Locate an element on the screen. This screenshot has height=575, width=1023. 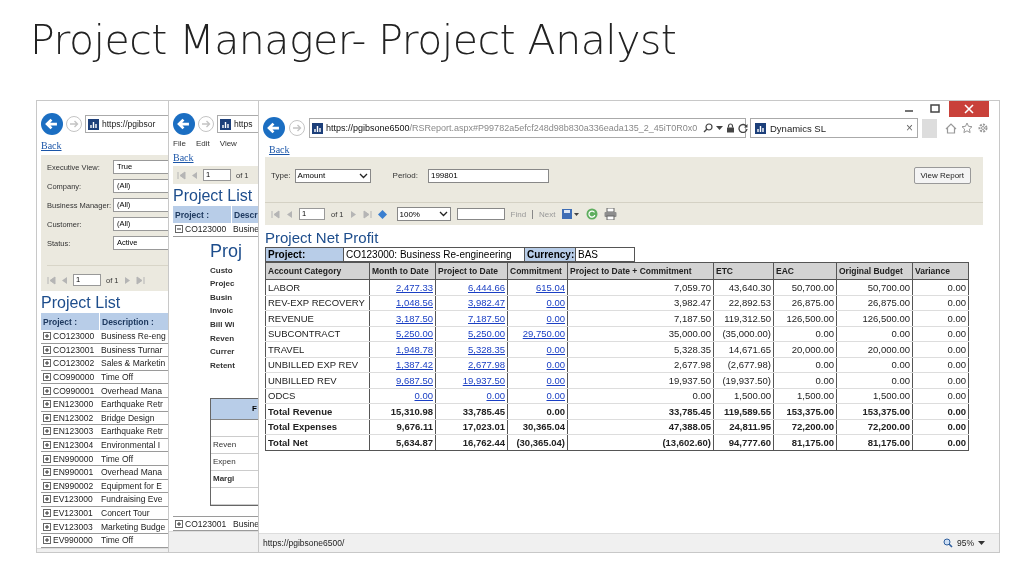
project-id: CO123001 is located at coordinates (74, 349).